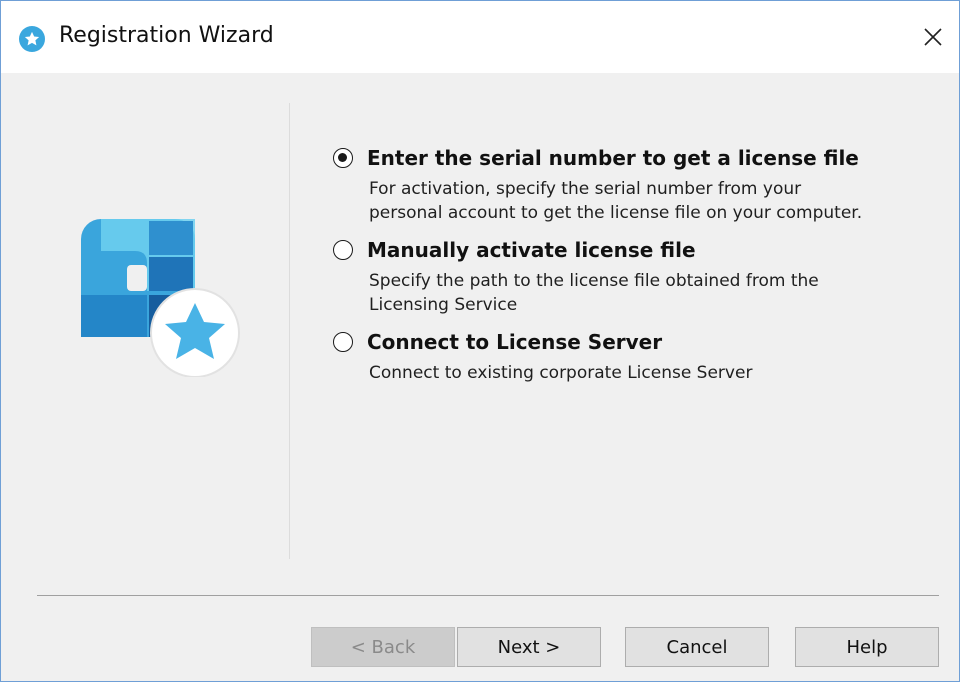 The height and width of the screenshot is (682, 960). What do you see at coordinates (867, 647) in the screenshot?
I see `help-button: Help` at bounding box center [867, 647].